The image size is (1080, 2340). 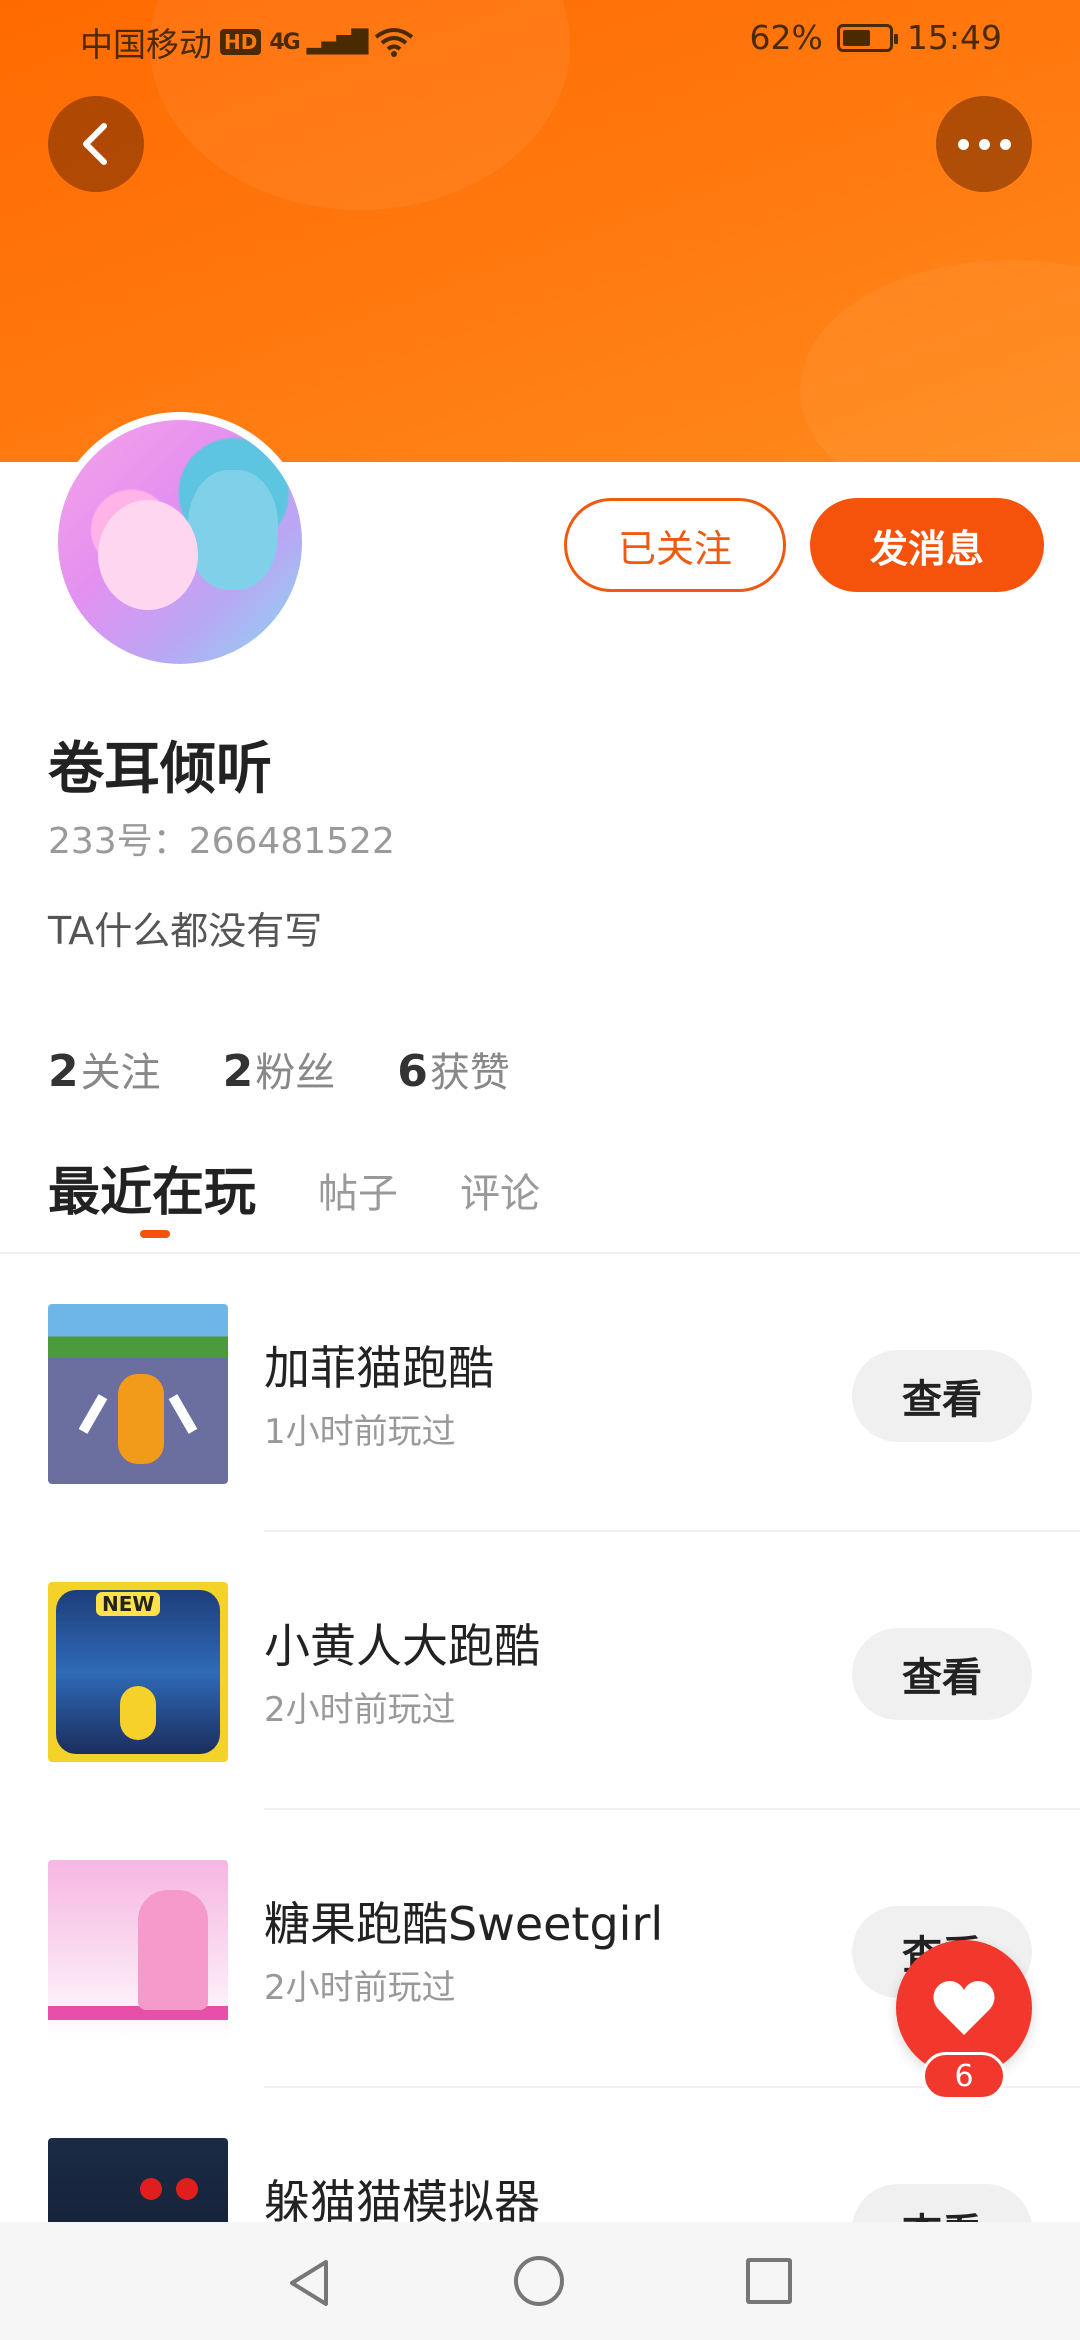 I want to click on stat-label: 关注, so click(x=120, y=1073).